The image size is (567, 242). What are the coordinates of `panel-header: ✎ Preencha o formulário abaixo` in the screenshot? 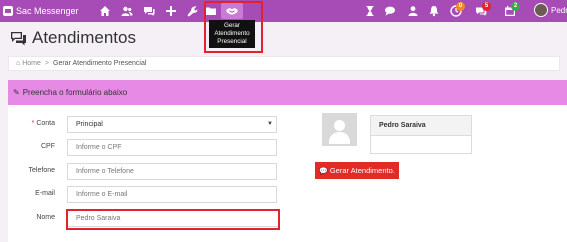 It's located at (287, 92).